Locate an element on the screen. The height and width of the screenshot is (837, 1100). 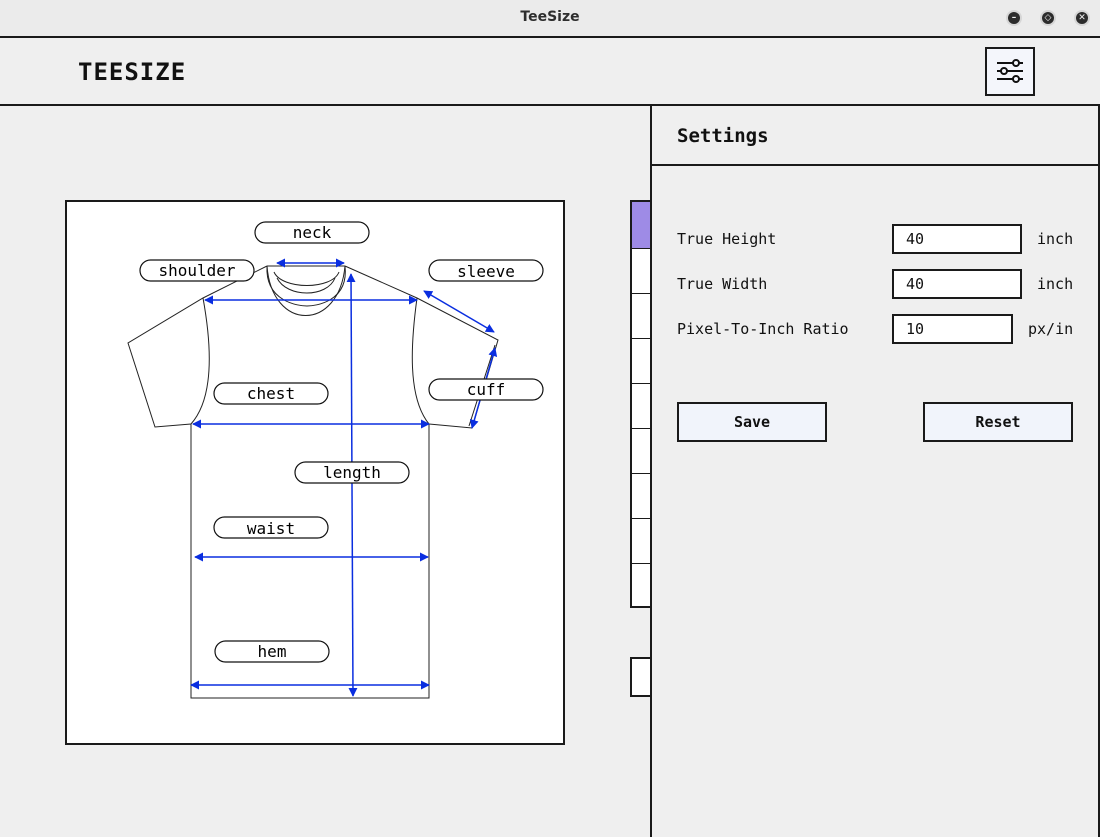
save-button: Save is located at coordinates (752, 422).